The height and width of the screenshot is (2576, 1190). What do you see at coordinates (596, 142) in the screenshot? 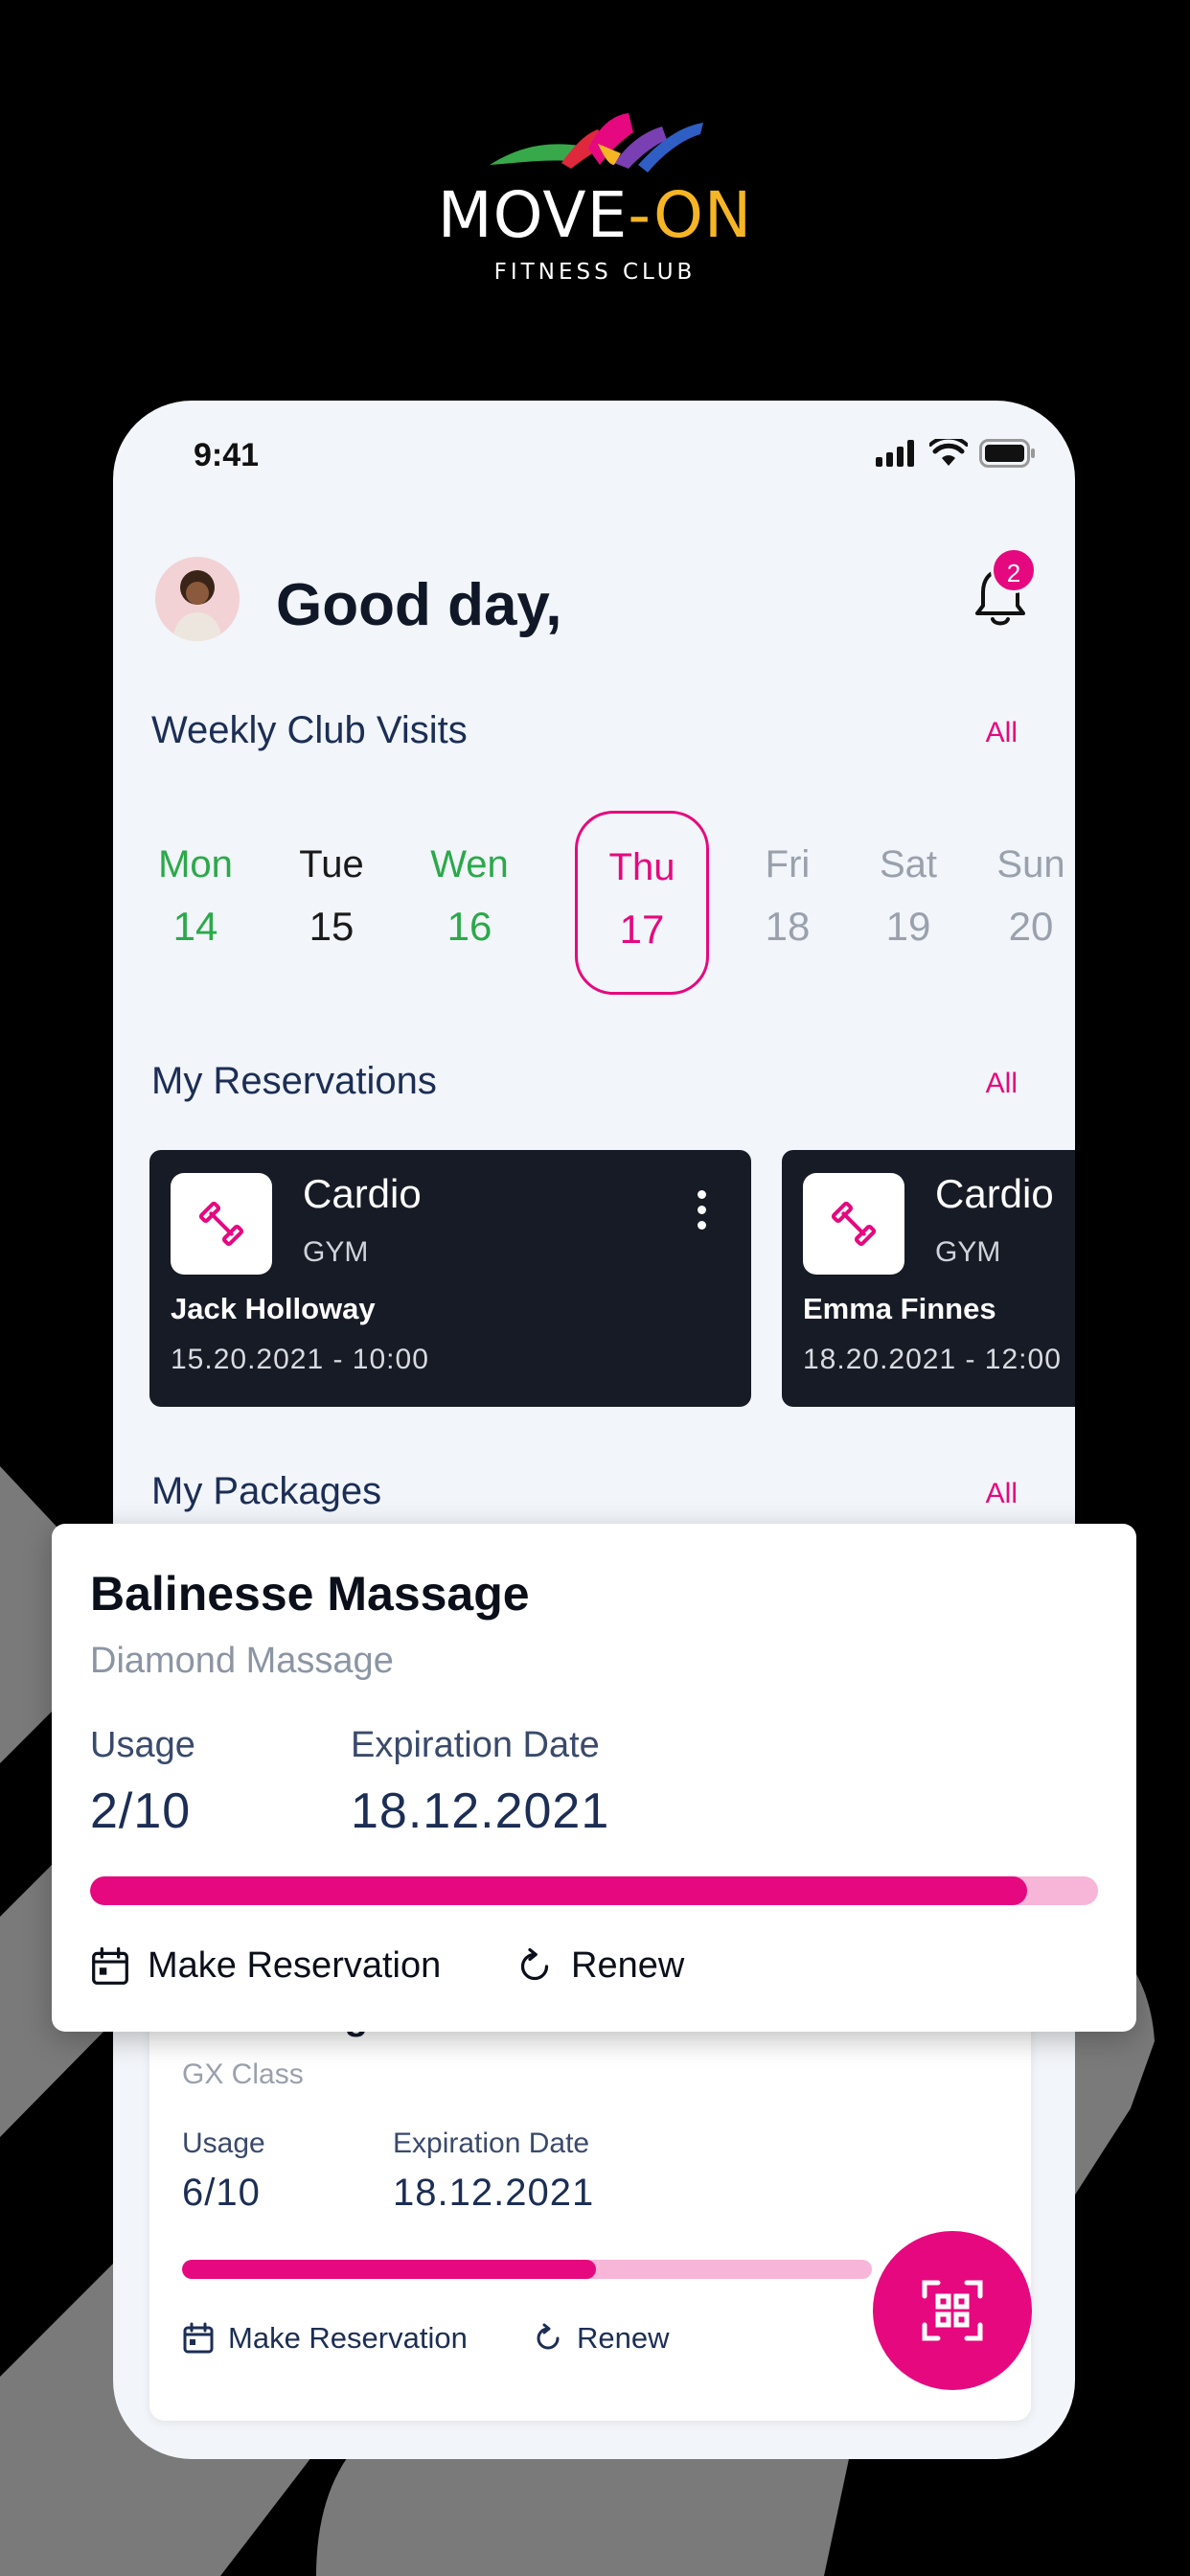
I see `brand-logo-icon` at bounding box center [596, 142].